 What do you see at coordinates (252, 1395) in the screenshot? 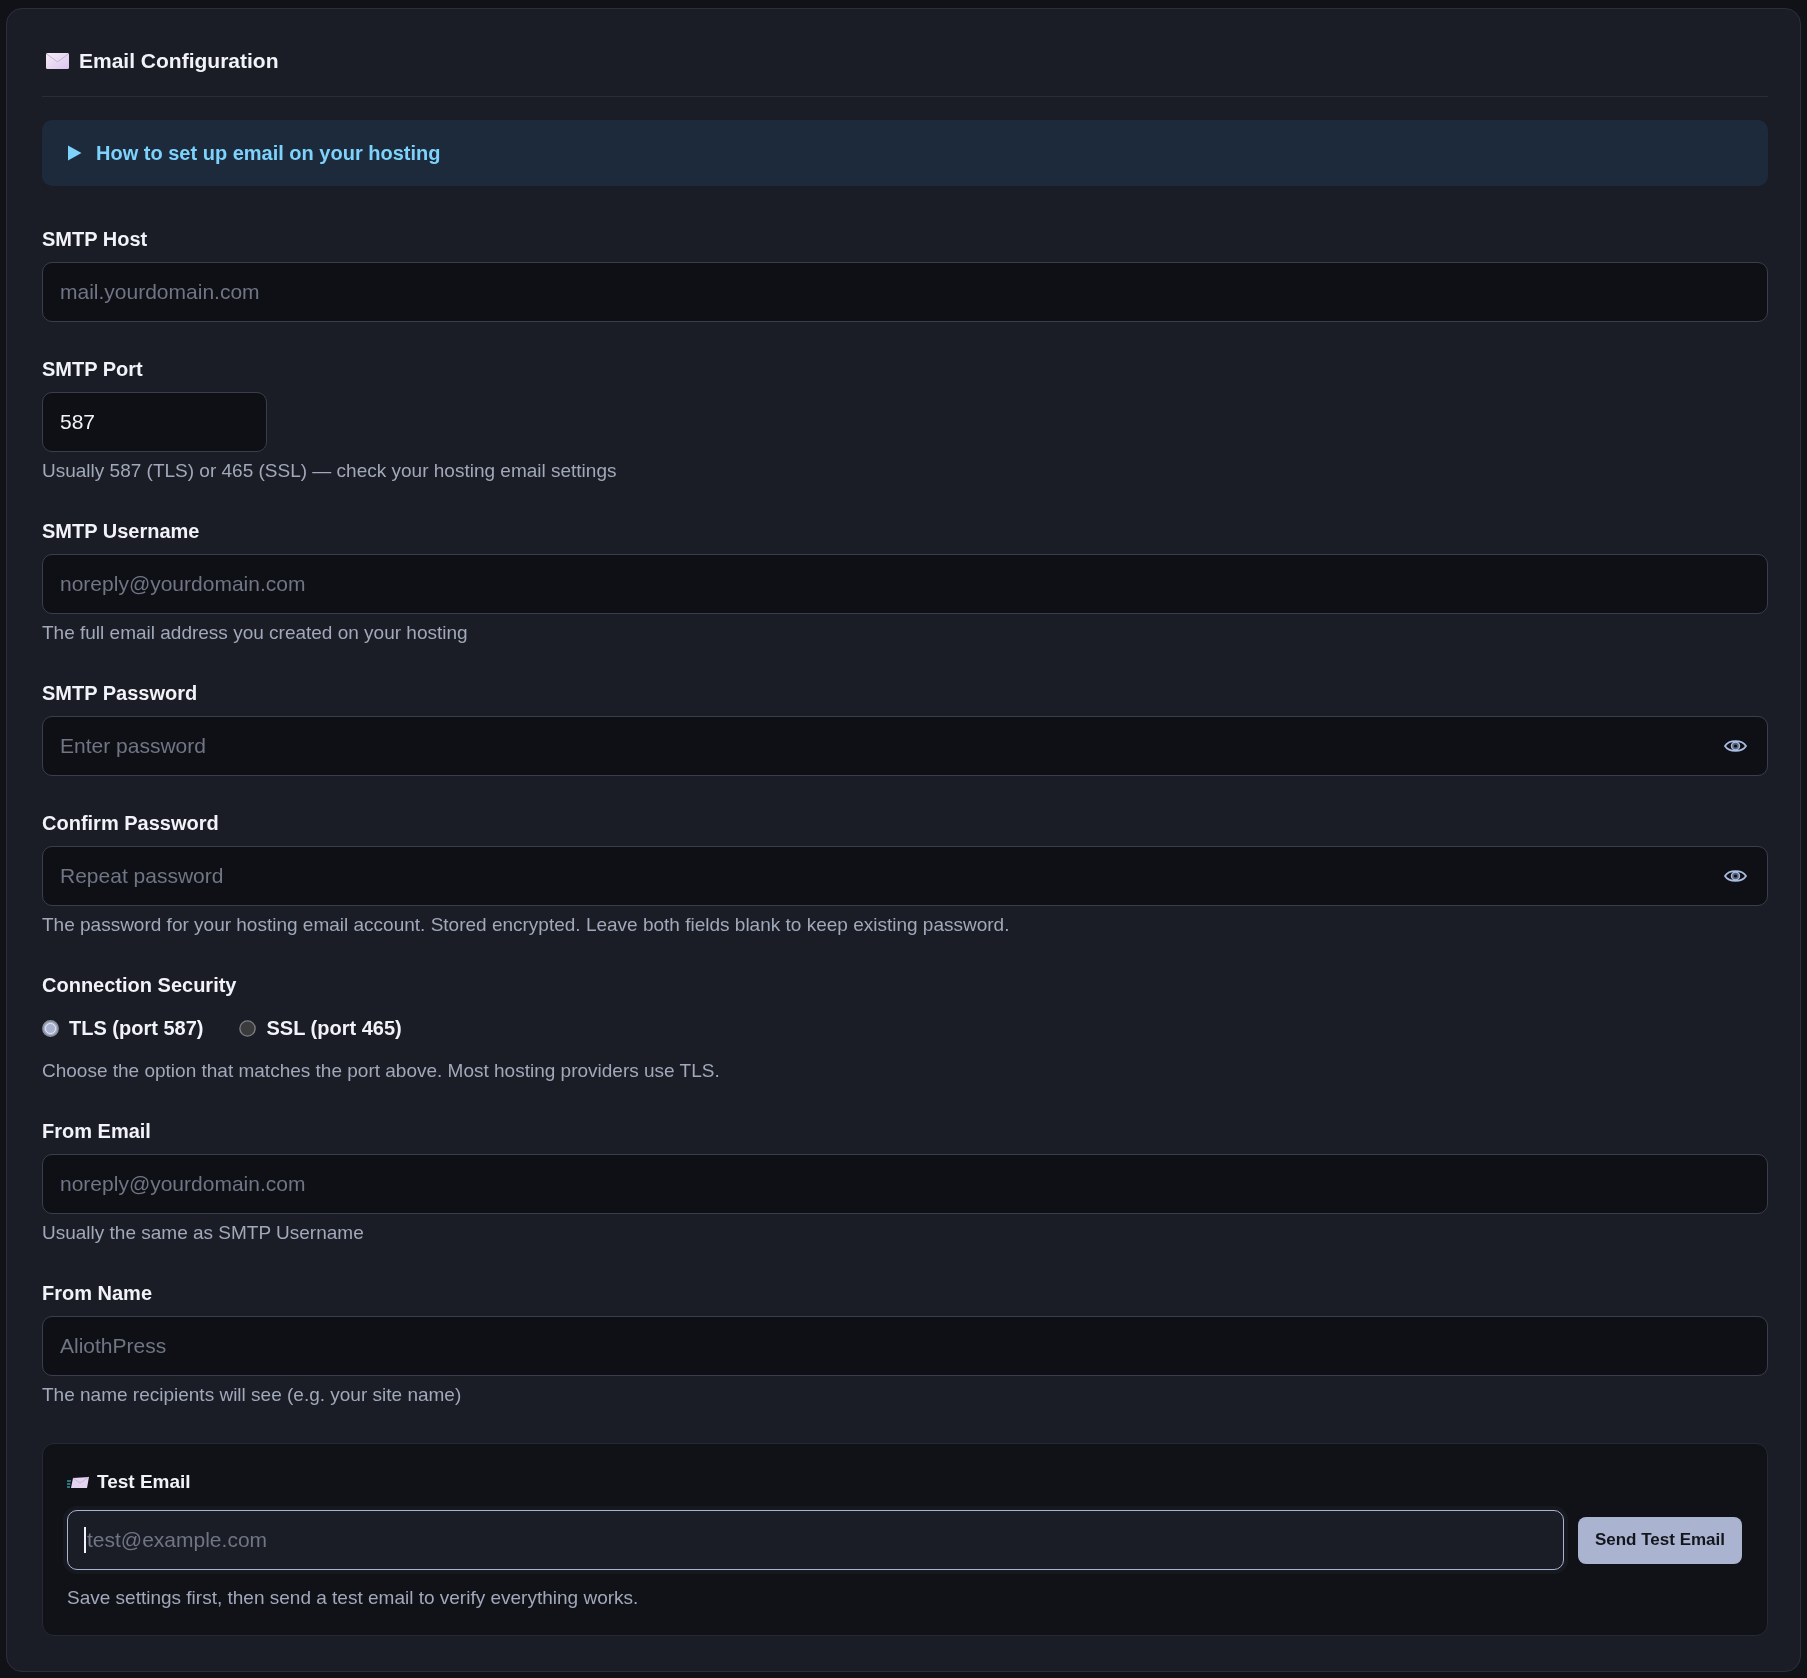
I see `field-hint: The name recipients will see (e.g. your site name)` at bounding box center [252, 1395].